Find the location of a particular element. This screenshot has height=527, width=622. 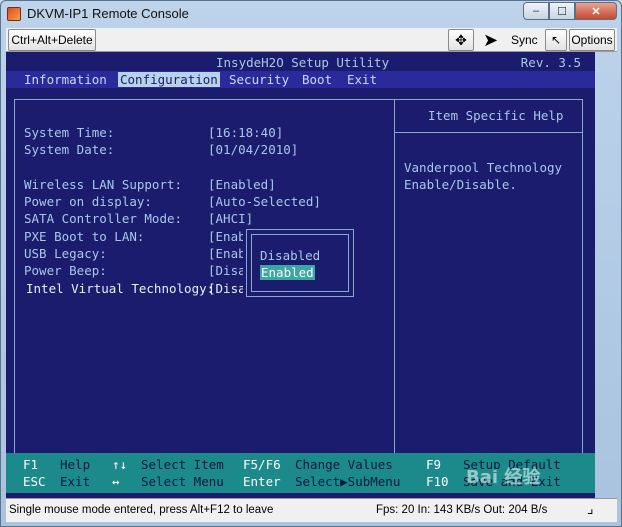

help-separator is located at coordinates (489, 132).